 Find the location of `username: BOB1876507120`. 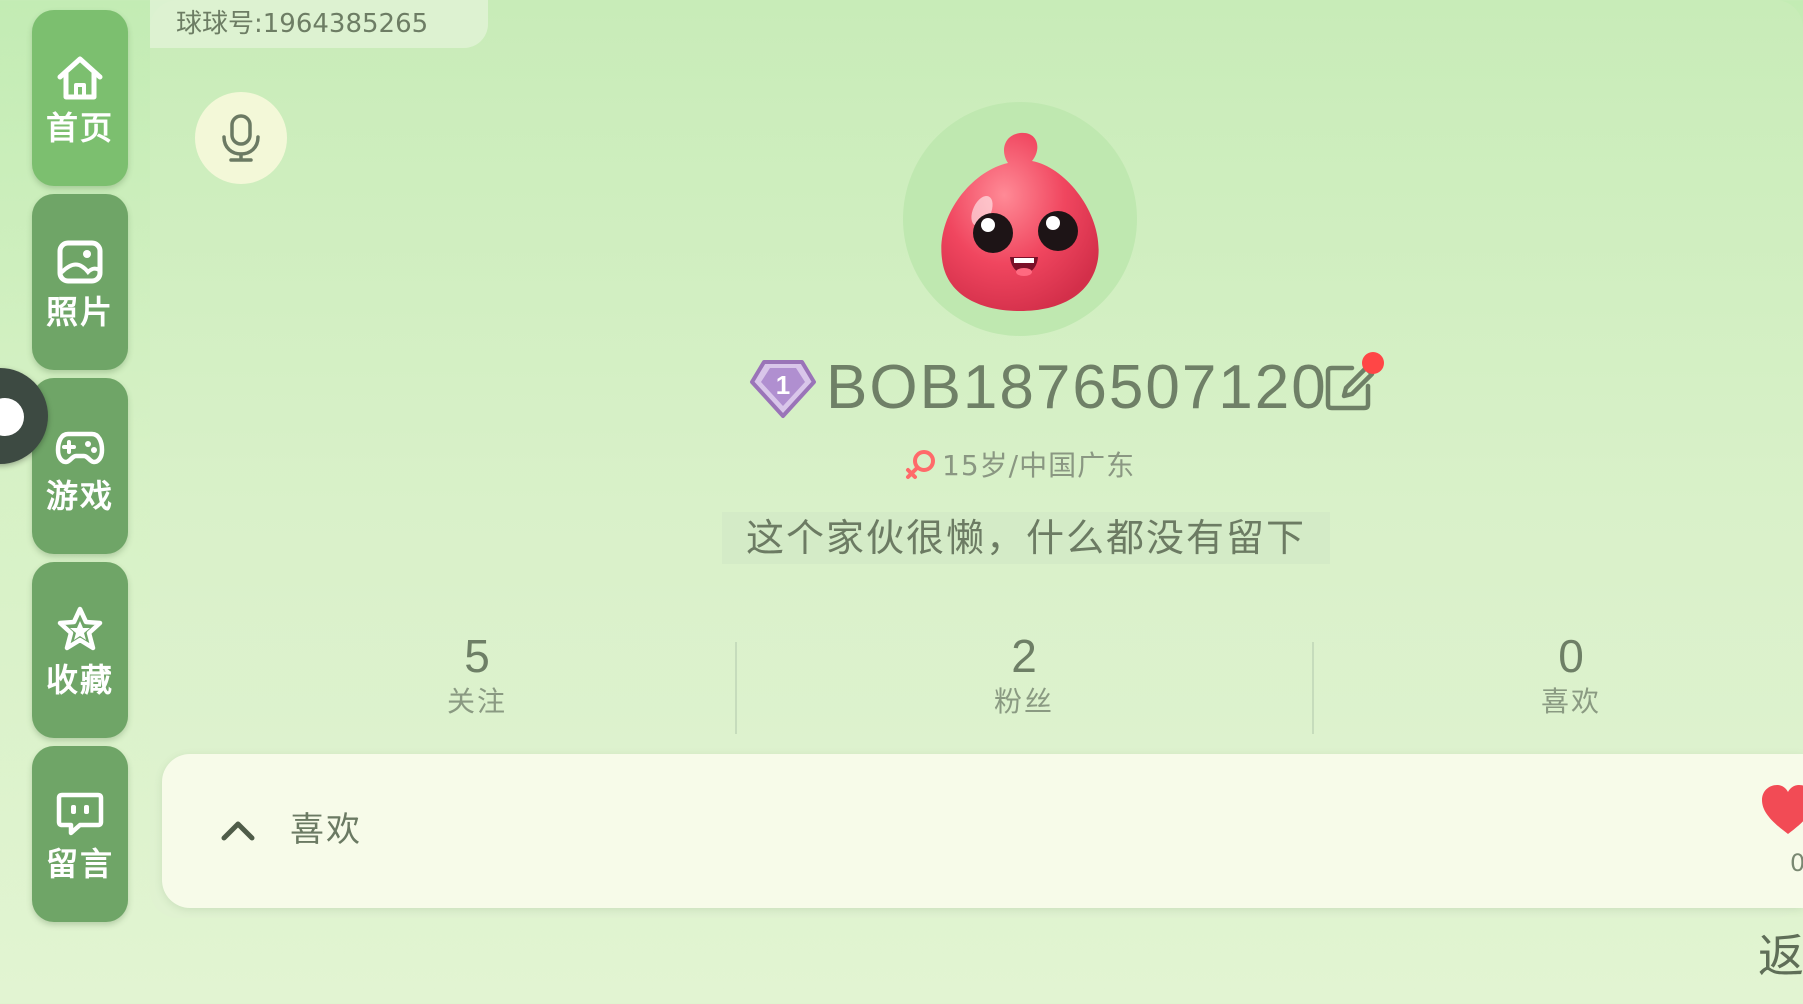

username: BOB1876507120 is located at coordinates (1077, 387).